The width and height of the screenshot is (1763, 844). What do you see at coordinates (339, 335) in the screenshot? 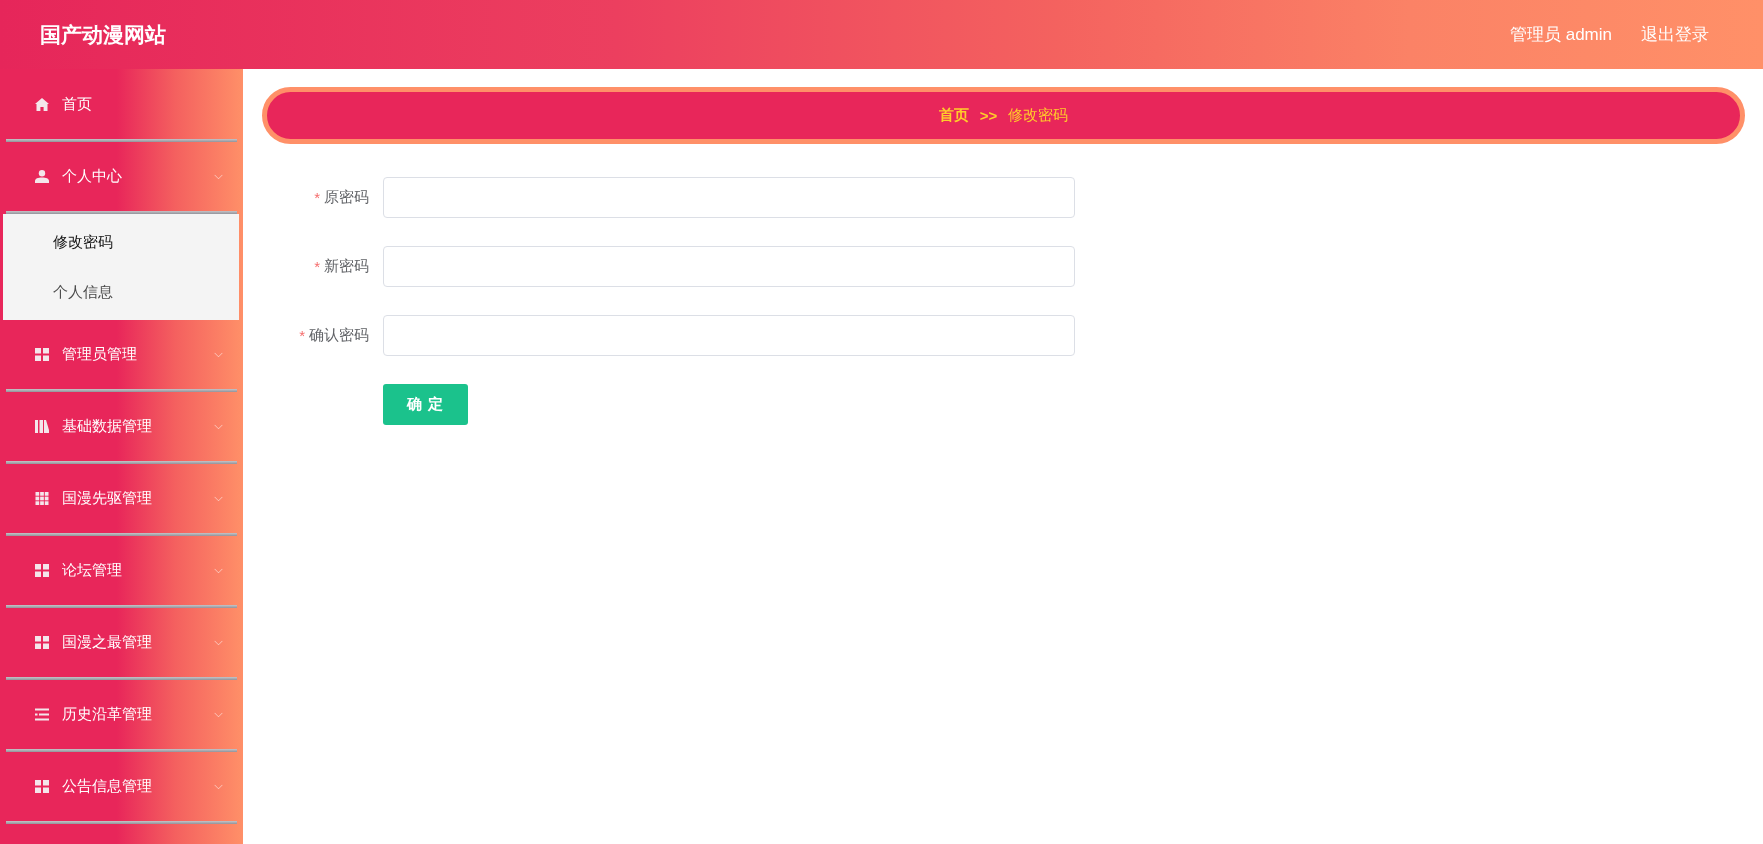
I see `field-label: 确认密码` at bounding box center [339, 335].